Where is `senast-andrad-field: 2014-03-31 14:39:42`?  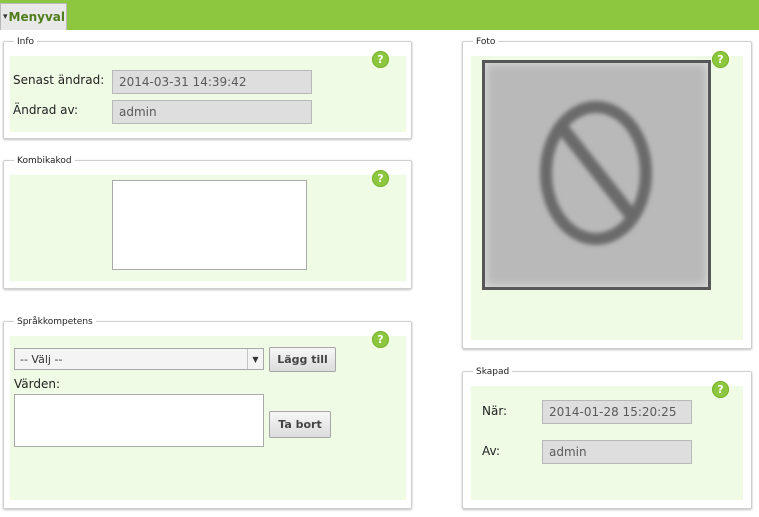 senast-andrad-field: 2014-03-31 14:39:42 is located at coordinates (212, 82).